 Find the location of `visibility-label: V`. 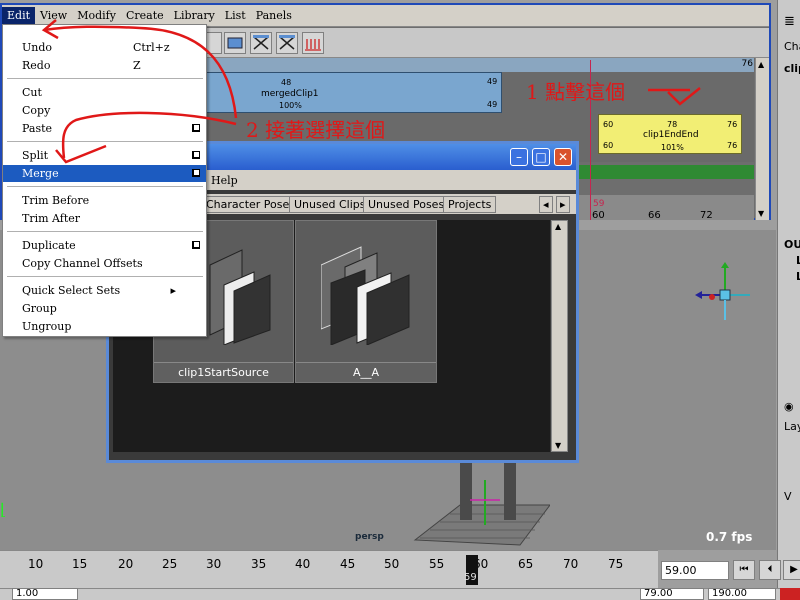

visibility-label: V is located at coordinates (788, 496).